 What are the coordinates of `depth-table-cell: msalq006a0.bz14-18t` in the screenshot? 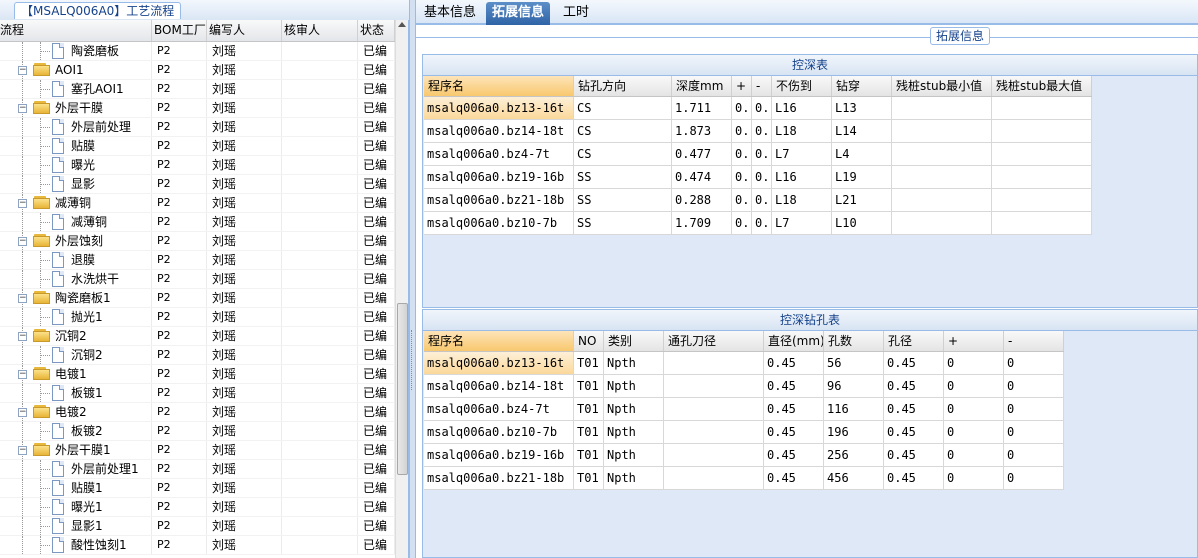 It's located at (499, 131).